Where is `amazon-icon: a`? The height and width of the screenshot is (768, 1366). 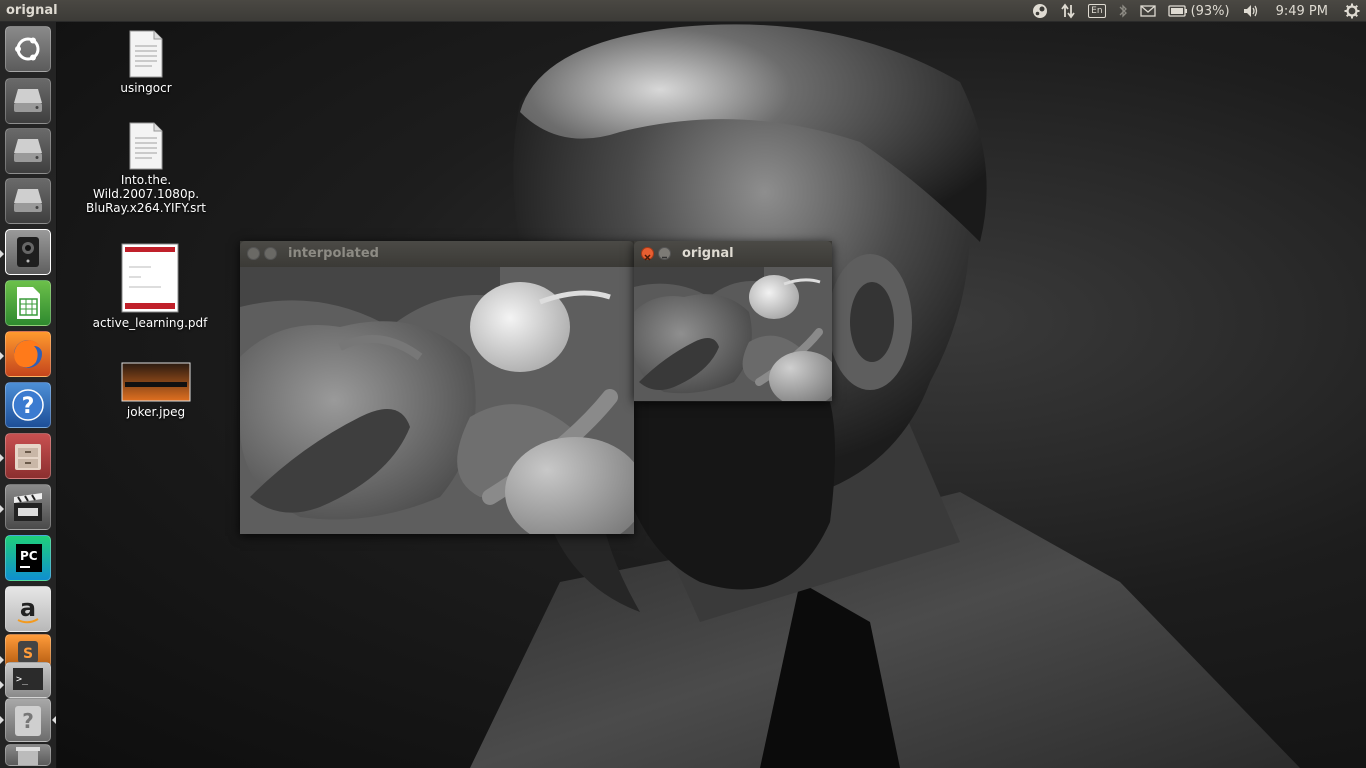
amazon-icon: a is located at coordinates (28, 609).